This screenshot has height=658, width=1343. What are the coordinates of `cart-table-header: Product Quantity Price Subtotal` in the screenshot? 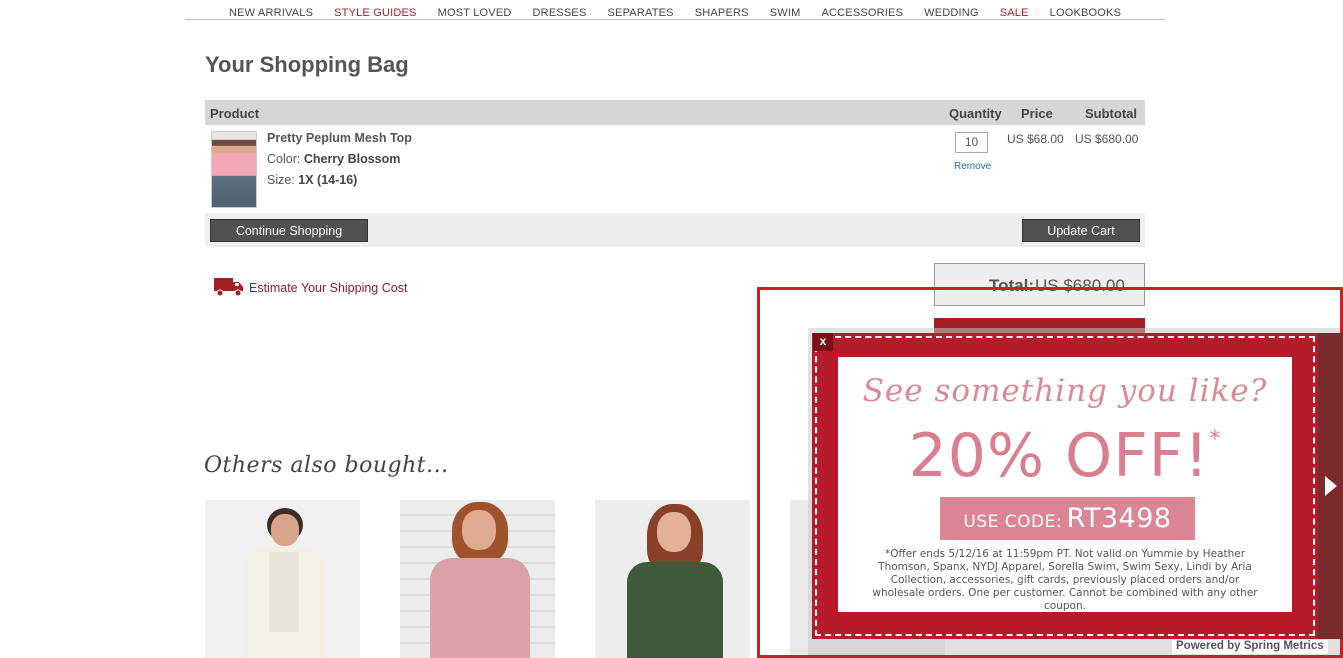 It's located at (675, 112).